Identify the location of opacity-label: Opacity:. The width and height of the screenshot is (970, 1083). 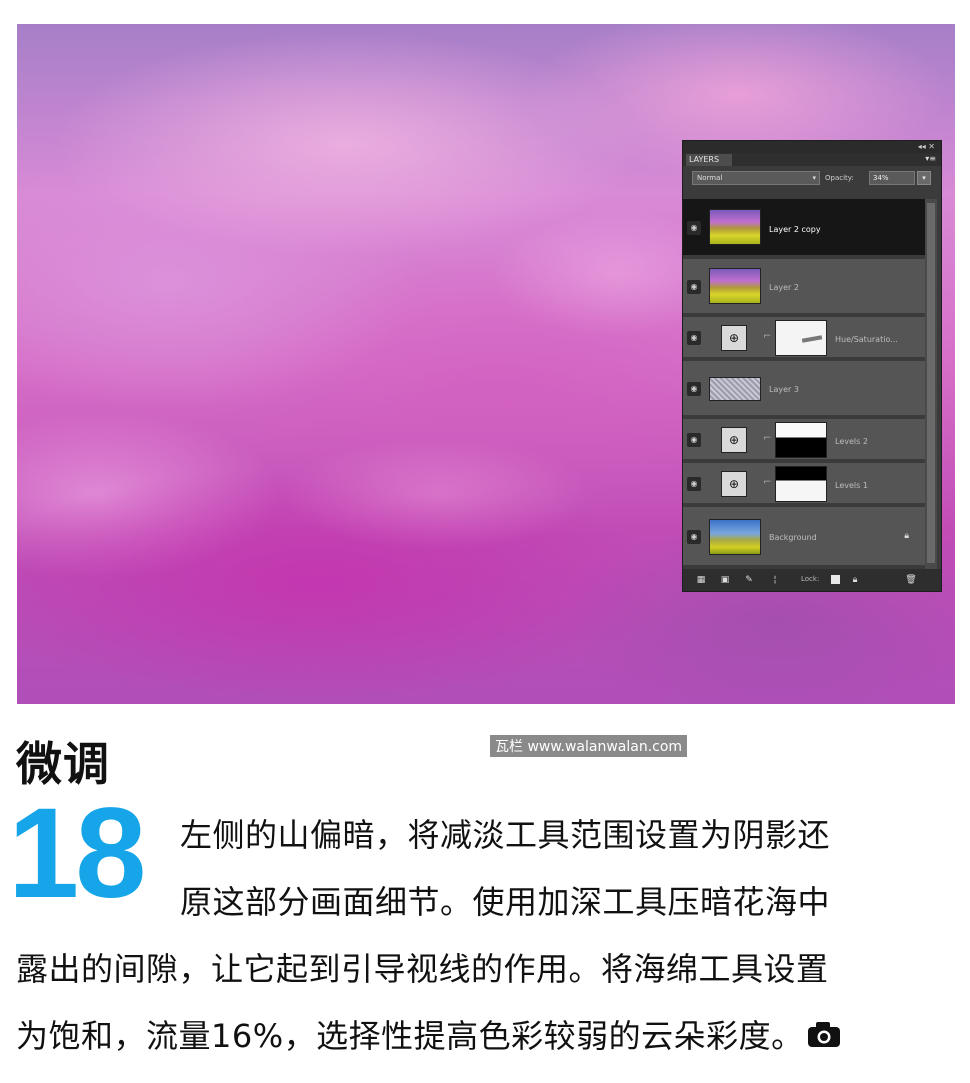
(839, 178).